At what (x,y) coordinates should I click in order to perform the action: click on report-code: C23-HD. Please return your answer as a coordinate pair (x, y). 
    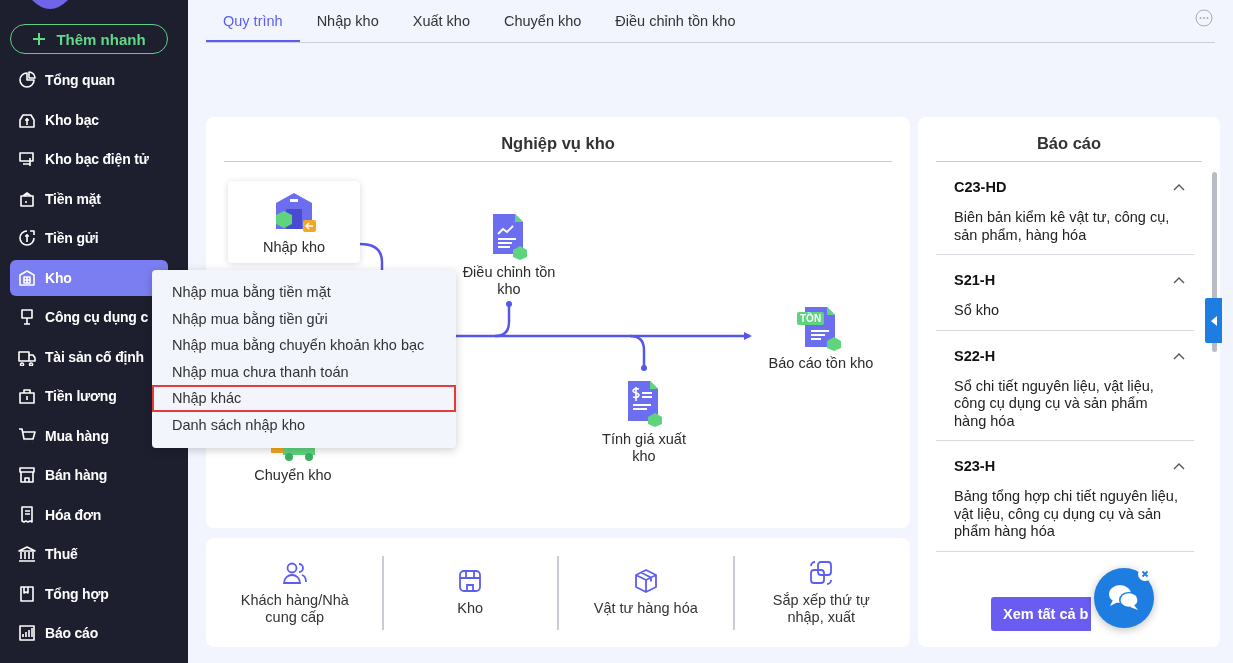
    Looking at the image, I should click on (980, 187).